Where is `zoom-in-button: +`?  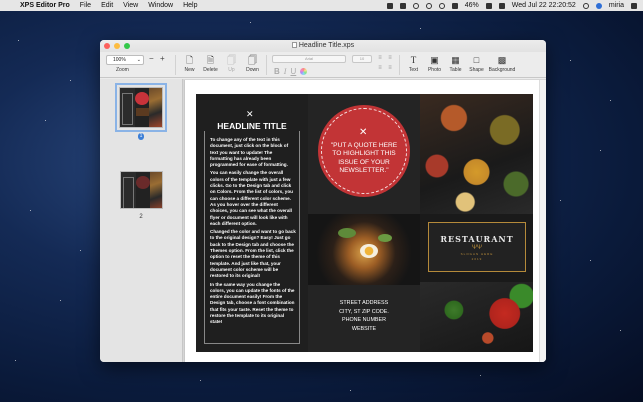 zoom-in-button: + is located at coordinates (162, 58).